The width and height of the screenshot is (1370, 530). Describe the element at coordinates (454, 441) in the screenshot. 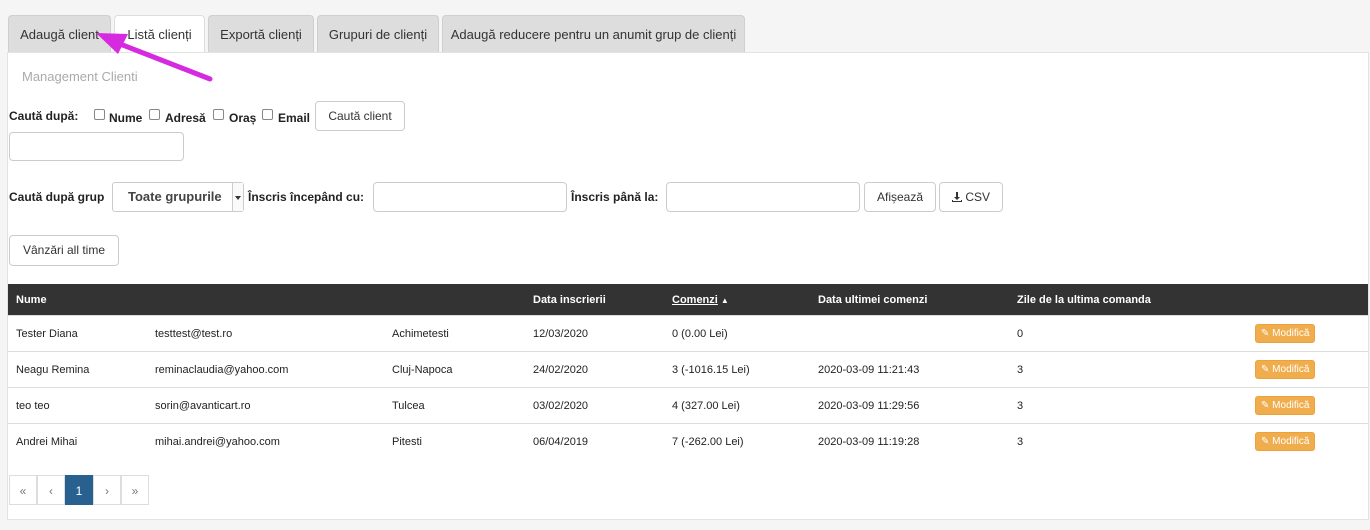

I see `cell-city: Pitesti` at that location.